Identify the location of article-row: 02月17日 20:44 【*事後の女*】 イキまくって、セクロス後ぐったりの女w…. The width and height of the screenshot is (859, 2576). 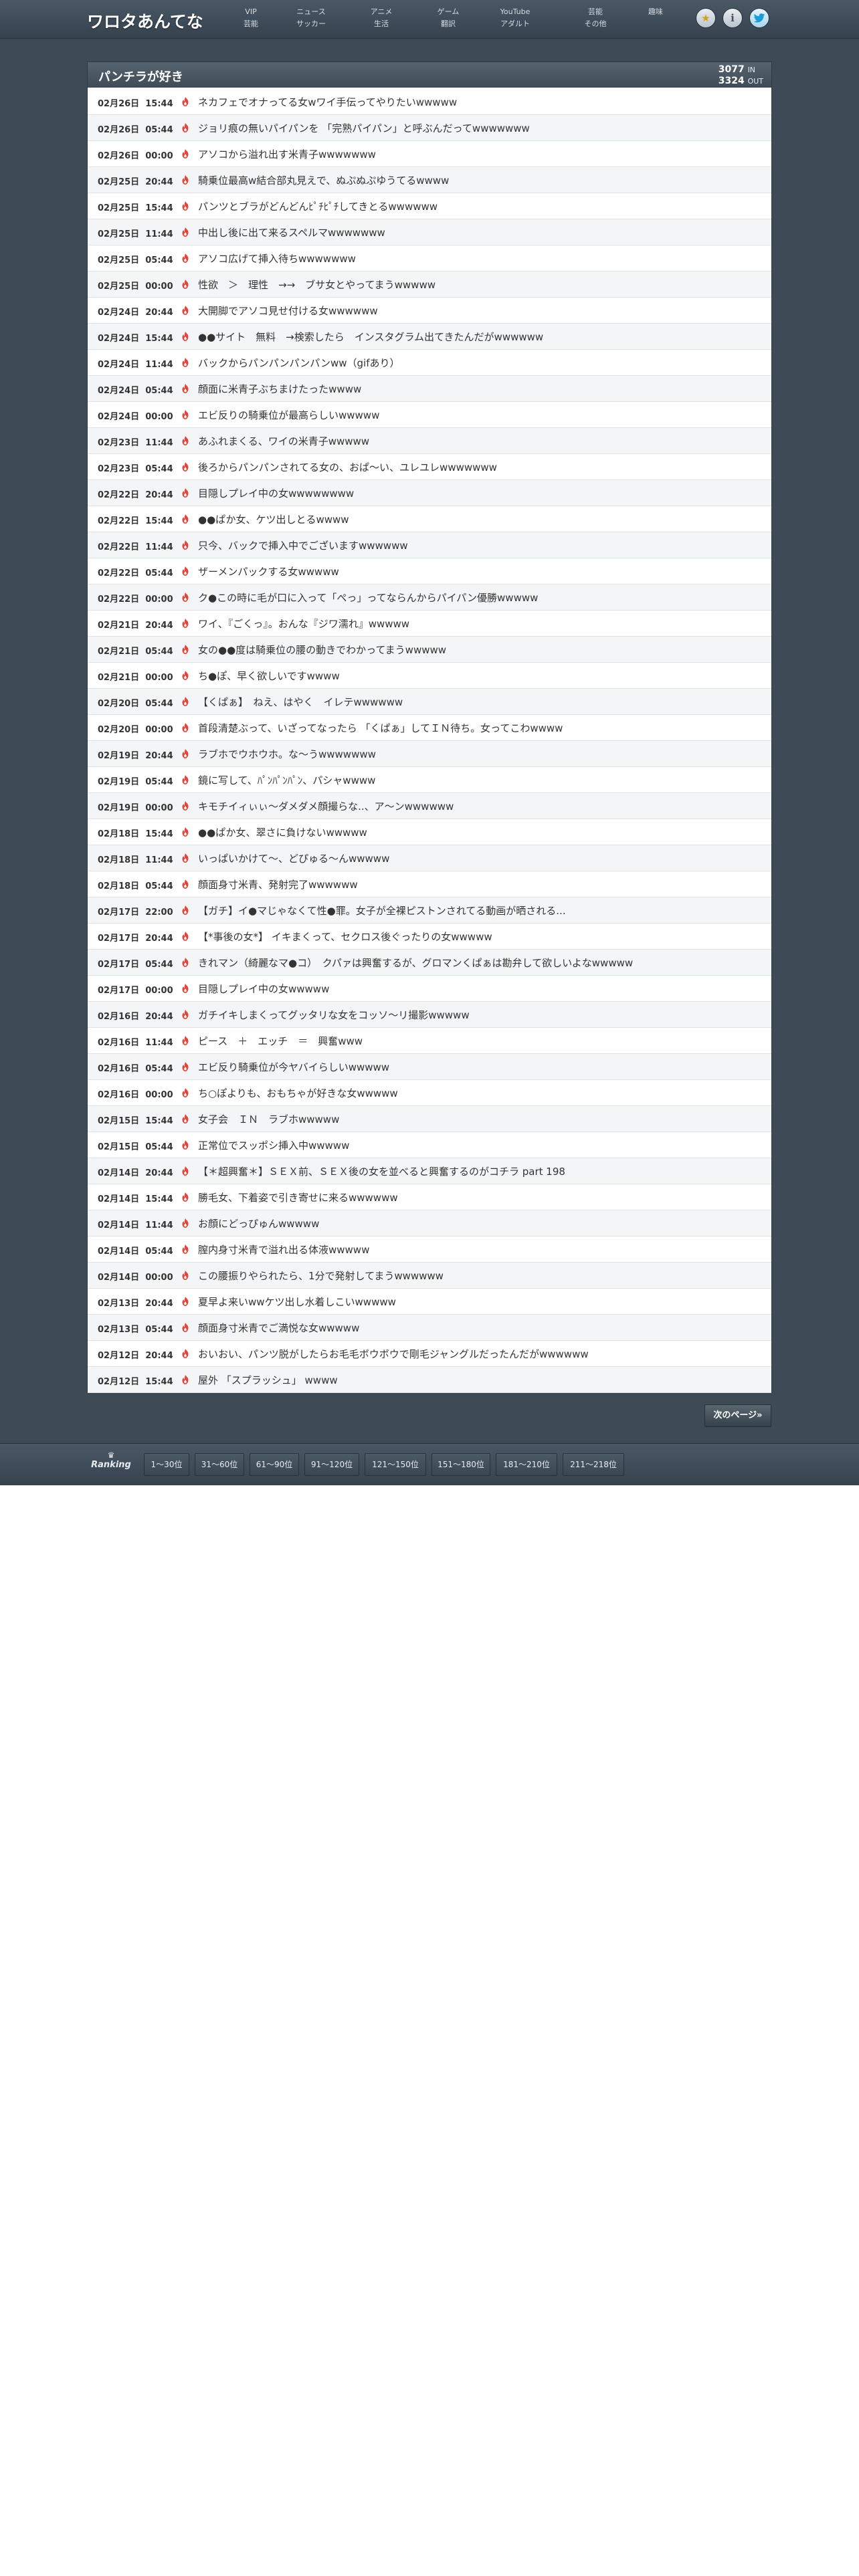
(429, 937).